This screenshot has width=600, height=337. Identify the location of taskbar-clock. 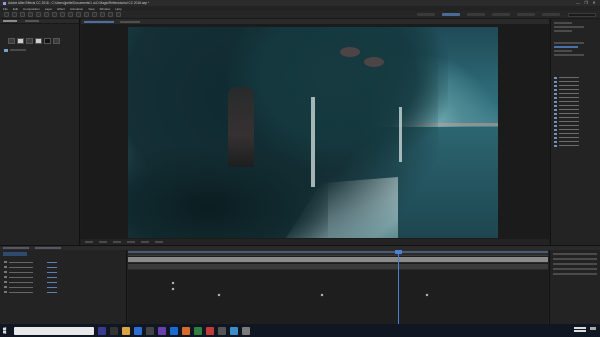
(580, 330).